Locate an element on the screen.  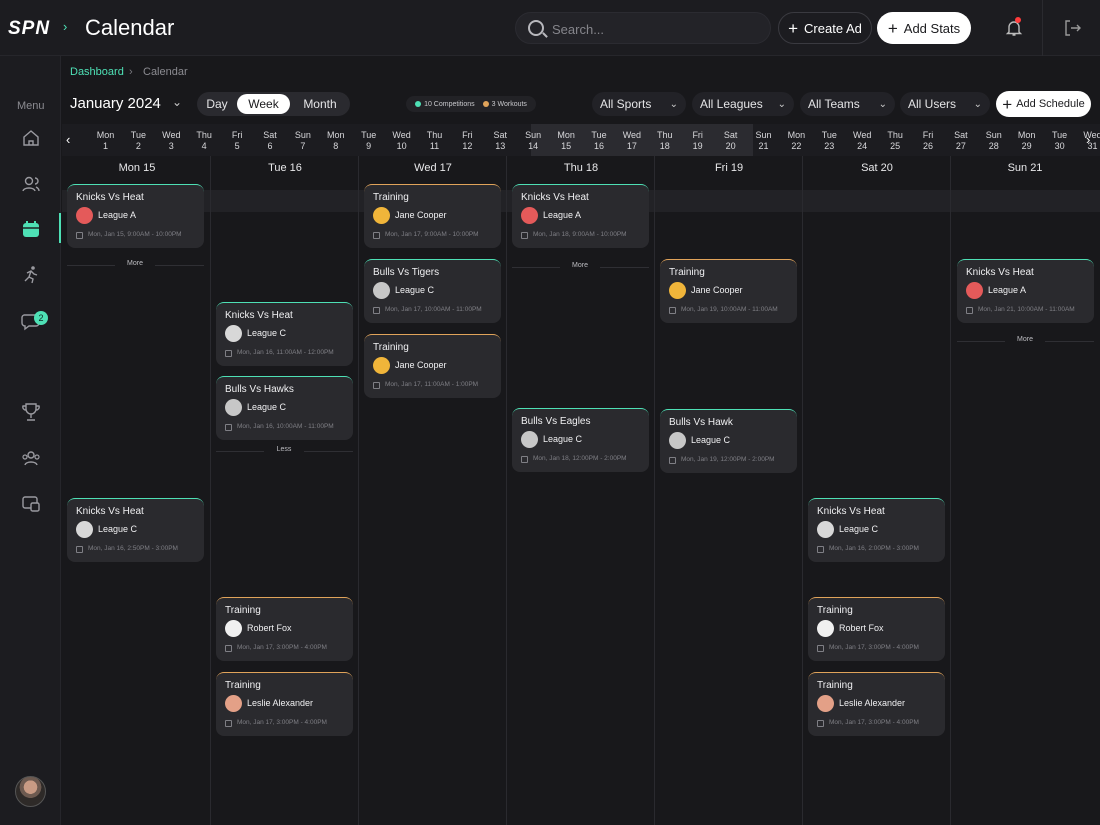
date-cell: Wed 31 is located at coordinates (1088, 141).